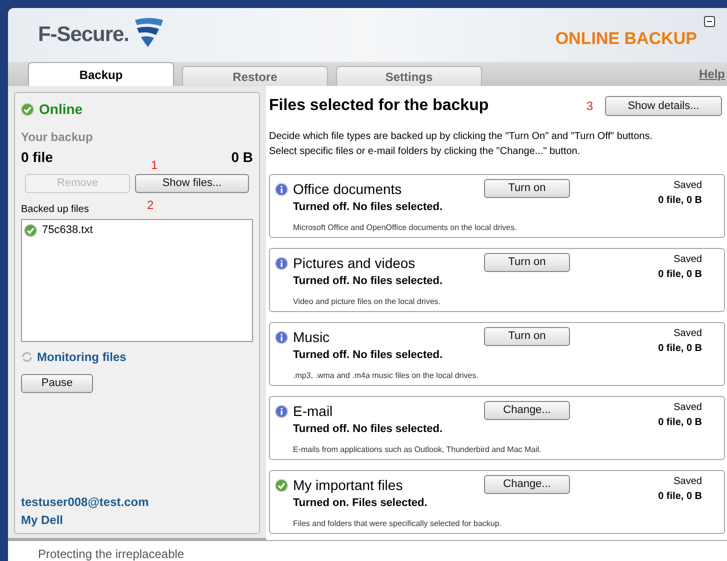 The image size is (727, 561). Describe the element at coordinates (360, 503) in the screenshot. I see `category-status: Turned on. Files selected.` at that location.